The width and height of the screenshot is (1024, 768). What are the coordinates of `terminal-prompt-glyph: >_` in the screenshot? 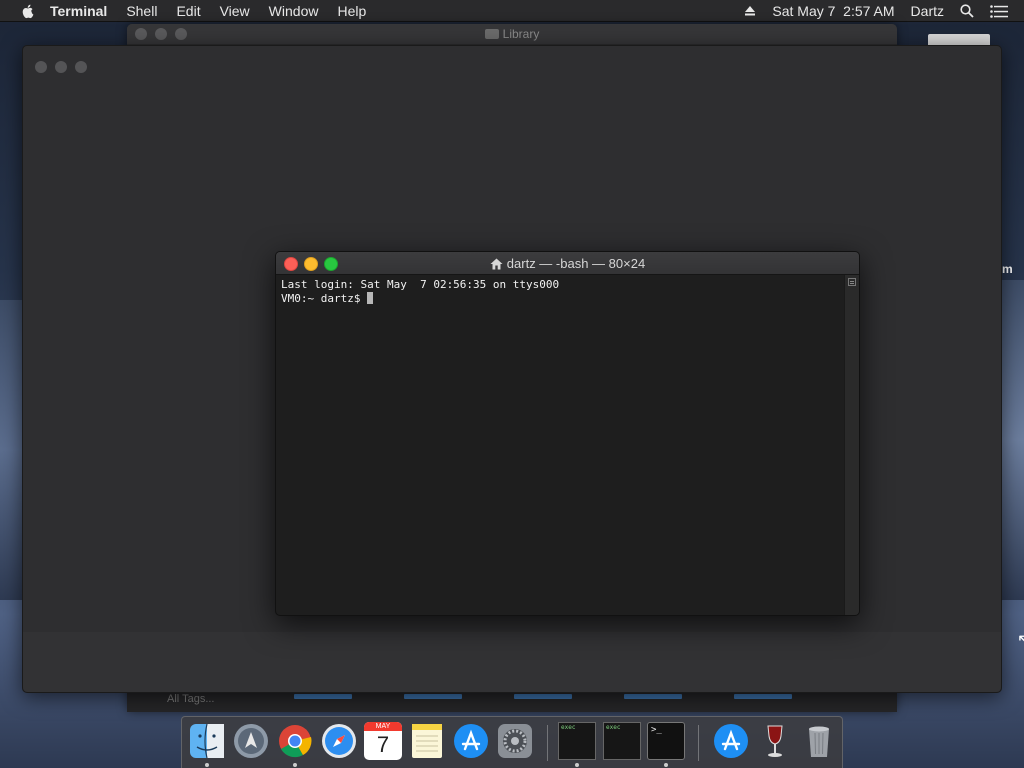 It's located at (656, 730).